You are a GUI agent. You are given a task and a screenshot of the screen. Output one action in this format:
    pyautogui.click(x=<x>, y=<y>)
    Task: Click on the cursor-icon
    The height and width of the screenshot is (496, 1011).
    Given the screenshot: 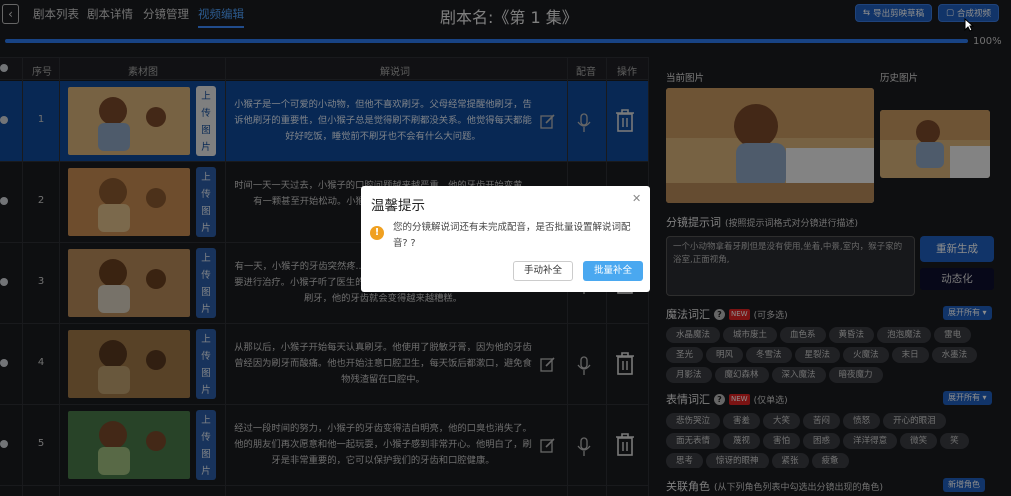 What is the action you would take?
    pyautogui.click(x=969, y=25)
    